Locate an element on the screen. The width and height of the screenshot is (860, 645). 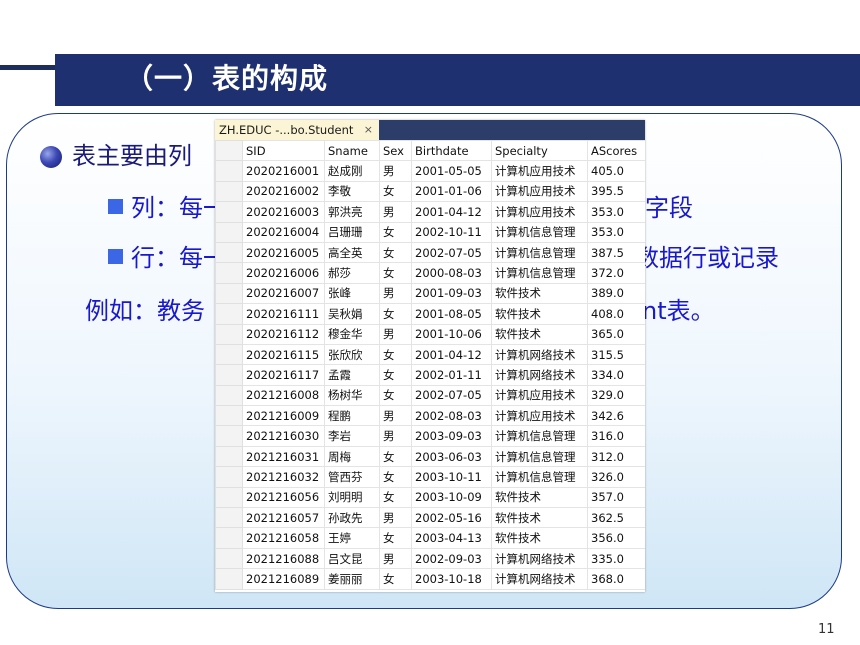
table-row: 2020216007 张峰男 2001-09-03 软件技术 389.0 is located at coordinates (430, 293).